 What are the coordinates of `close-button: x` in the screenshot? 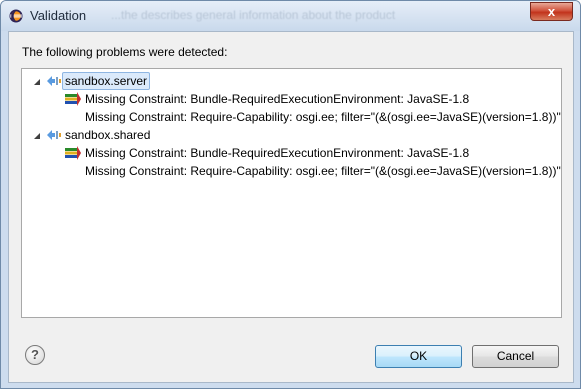 It's located at (551, 11).